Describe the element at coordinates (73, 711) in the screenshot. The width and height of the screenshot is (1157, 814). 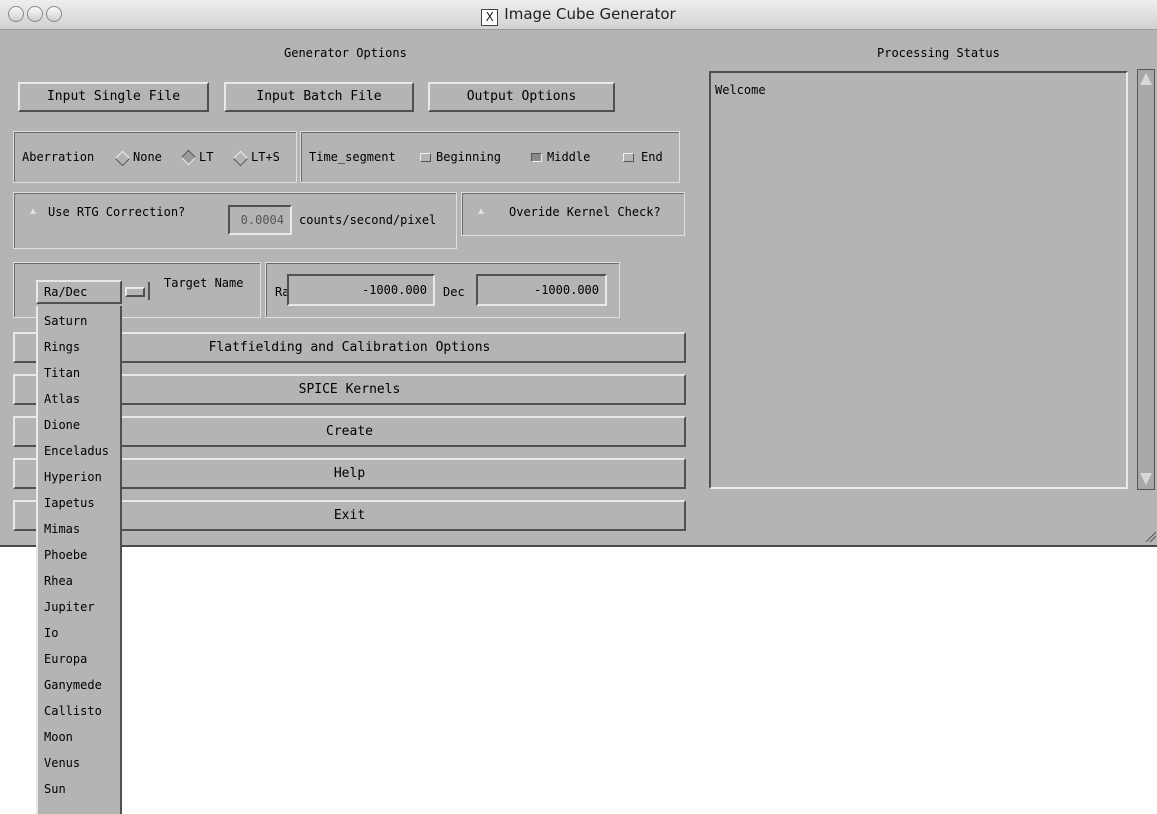
I see `target-option-callisto: Callisto` at that location.